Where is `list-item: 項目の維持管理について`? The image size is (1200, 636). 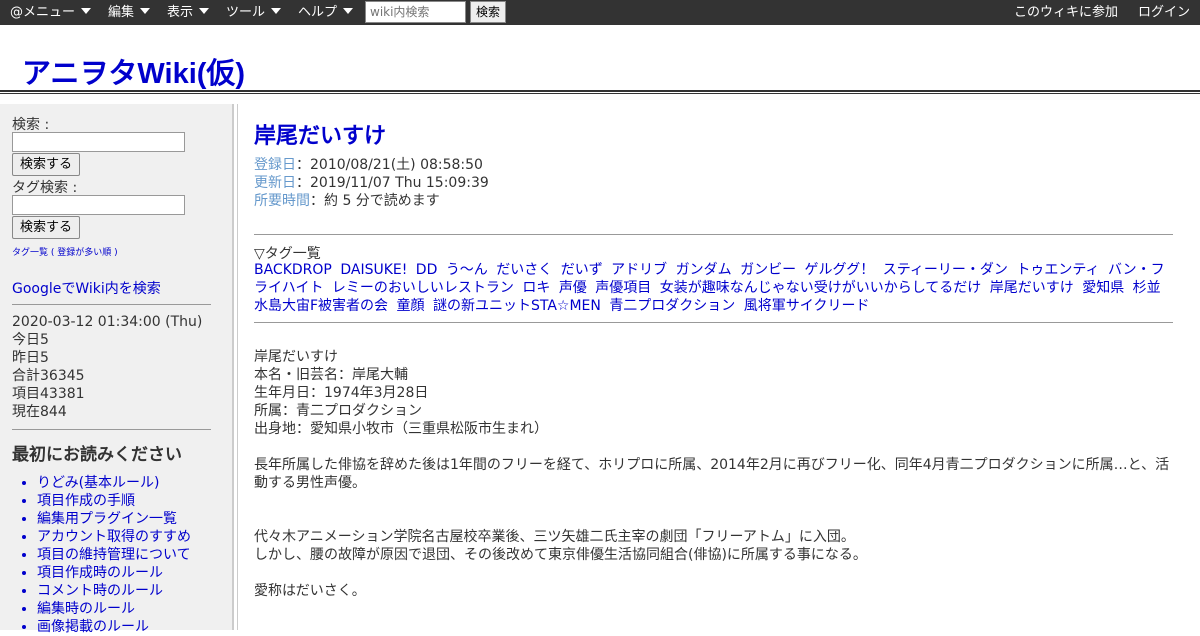
list-item: 項目の維持管理について is located at coordinates (114, 555).